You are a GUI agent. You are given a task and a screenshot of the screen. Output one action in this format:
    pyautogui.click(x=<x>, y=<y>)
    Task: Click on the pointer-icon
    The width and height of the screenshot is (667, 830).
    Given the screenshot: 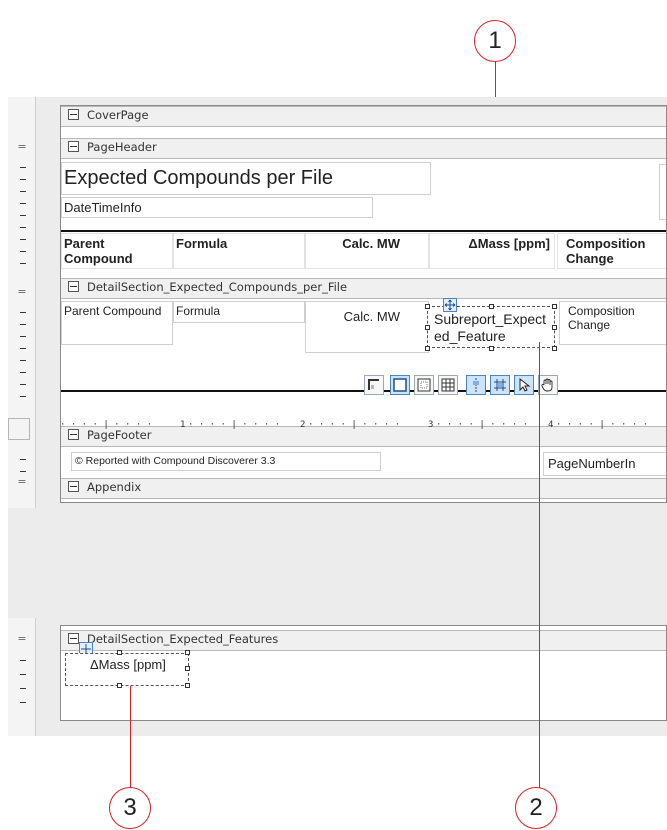 What is the action you would take?
    pyautogui.click(x=524, y=385)
    